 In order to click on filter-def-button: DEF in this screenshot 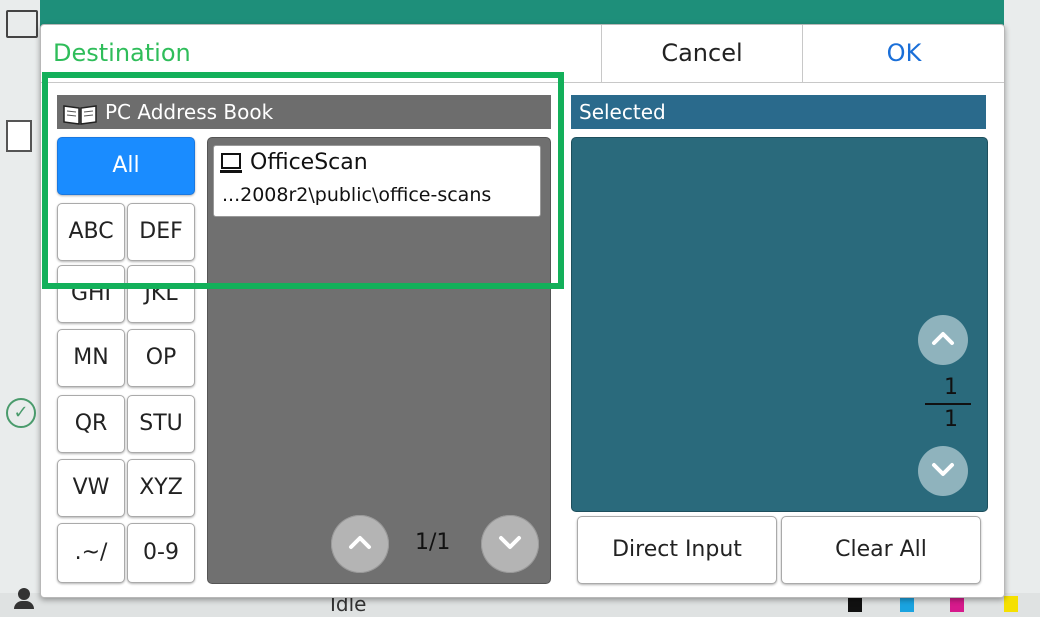, I will do `click(161, 232)`.